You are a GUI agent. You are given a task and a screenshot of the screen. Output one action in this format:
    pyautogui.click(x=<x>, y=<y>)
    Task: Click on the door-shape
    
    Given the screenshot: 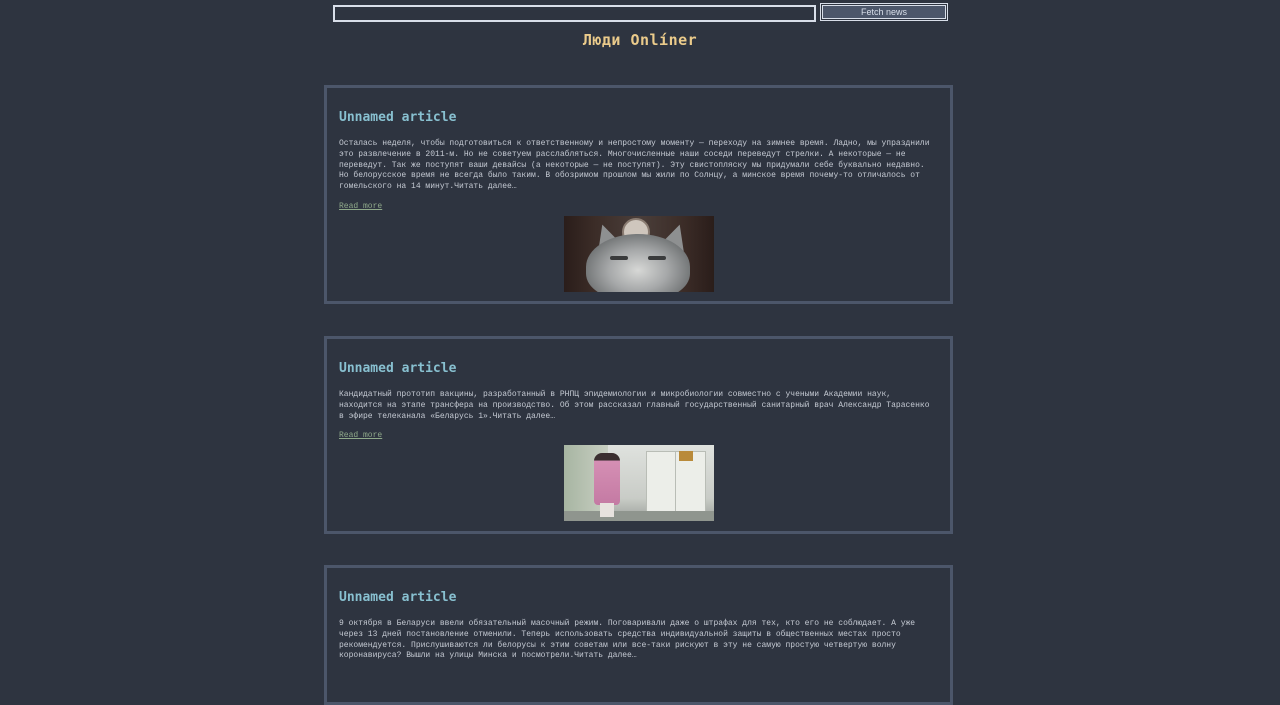 What is the action you would take?
    pyautogui.click(x=675, y=483)
    